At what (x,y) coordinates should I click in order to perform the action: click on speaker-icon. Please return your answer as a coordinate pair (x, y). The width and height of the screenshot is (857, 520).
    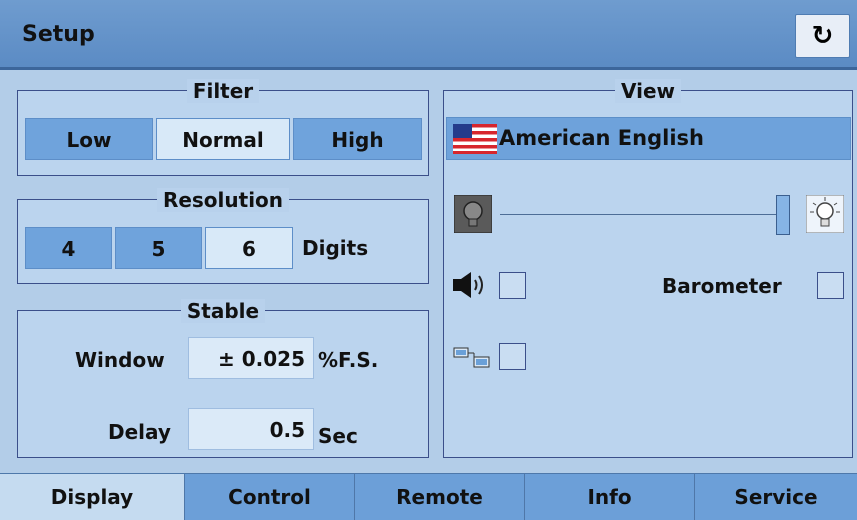
    Looking at the image, I should click on (468, 285).